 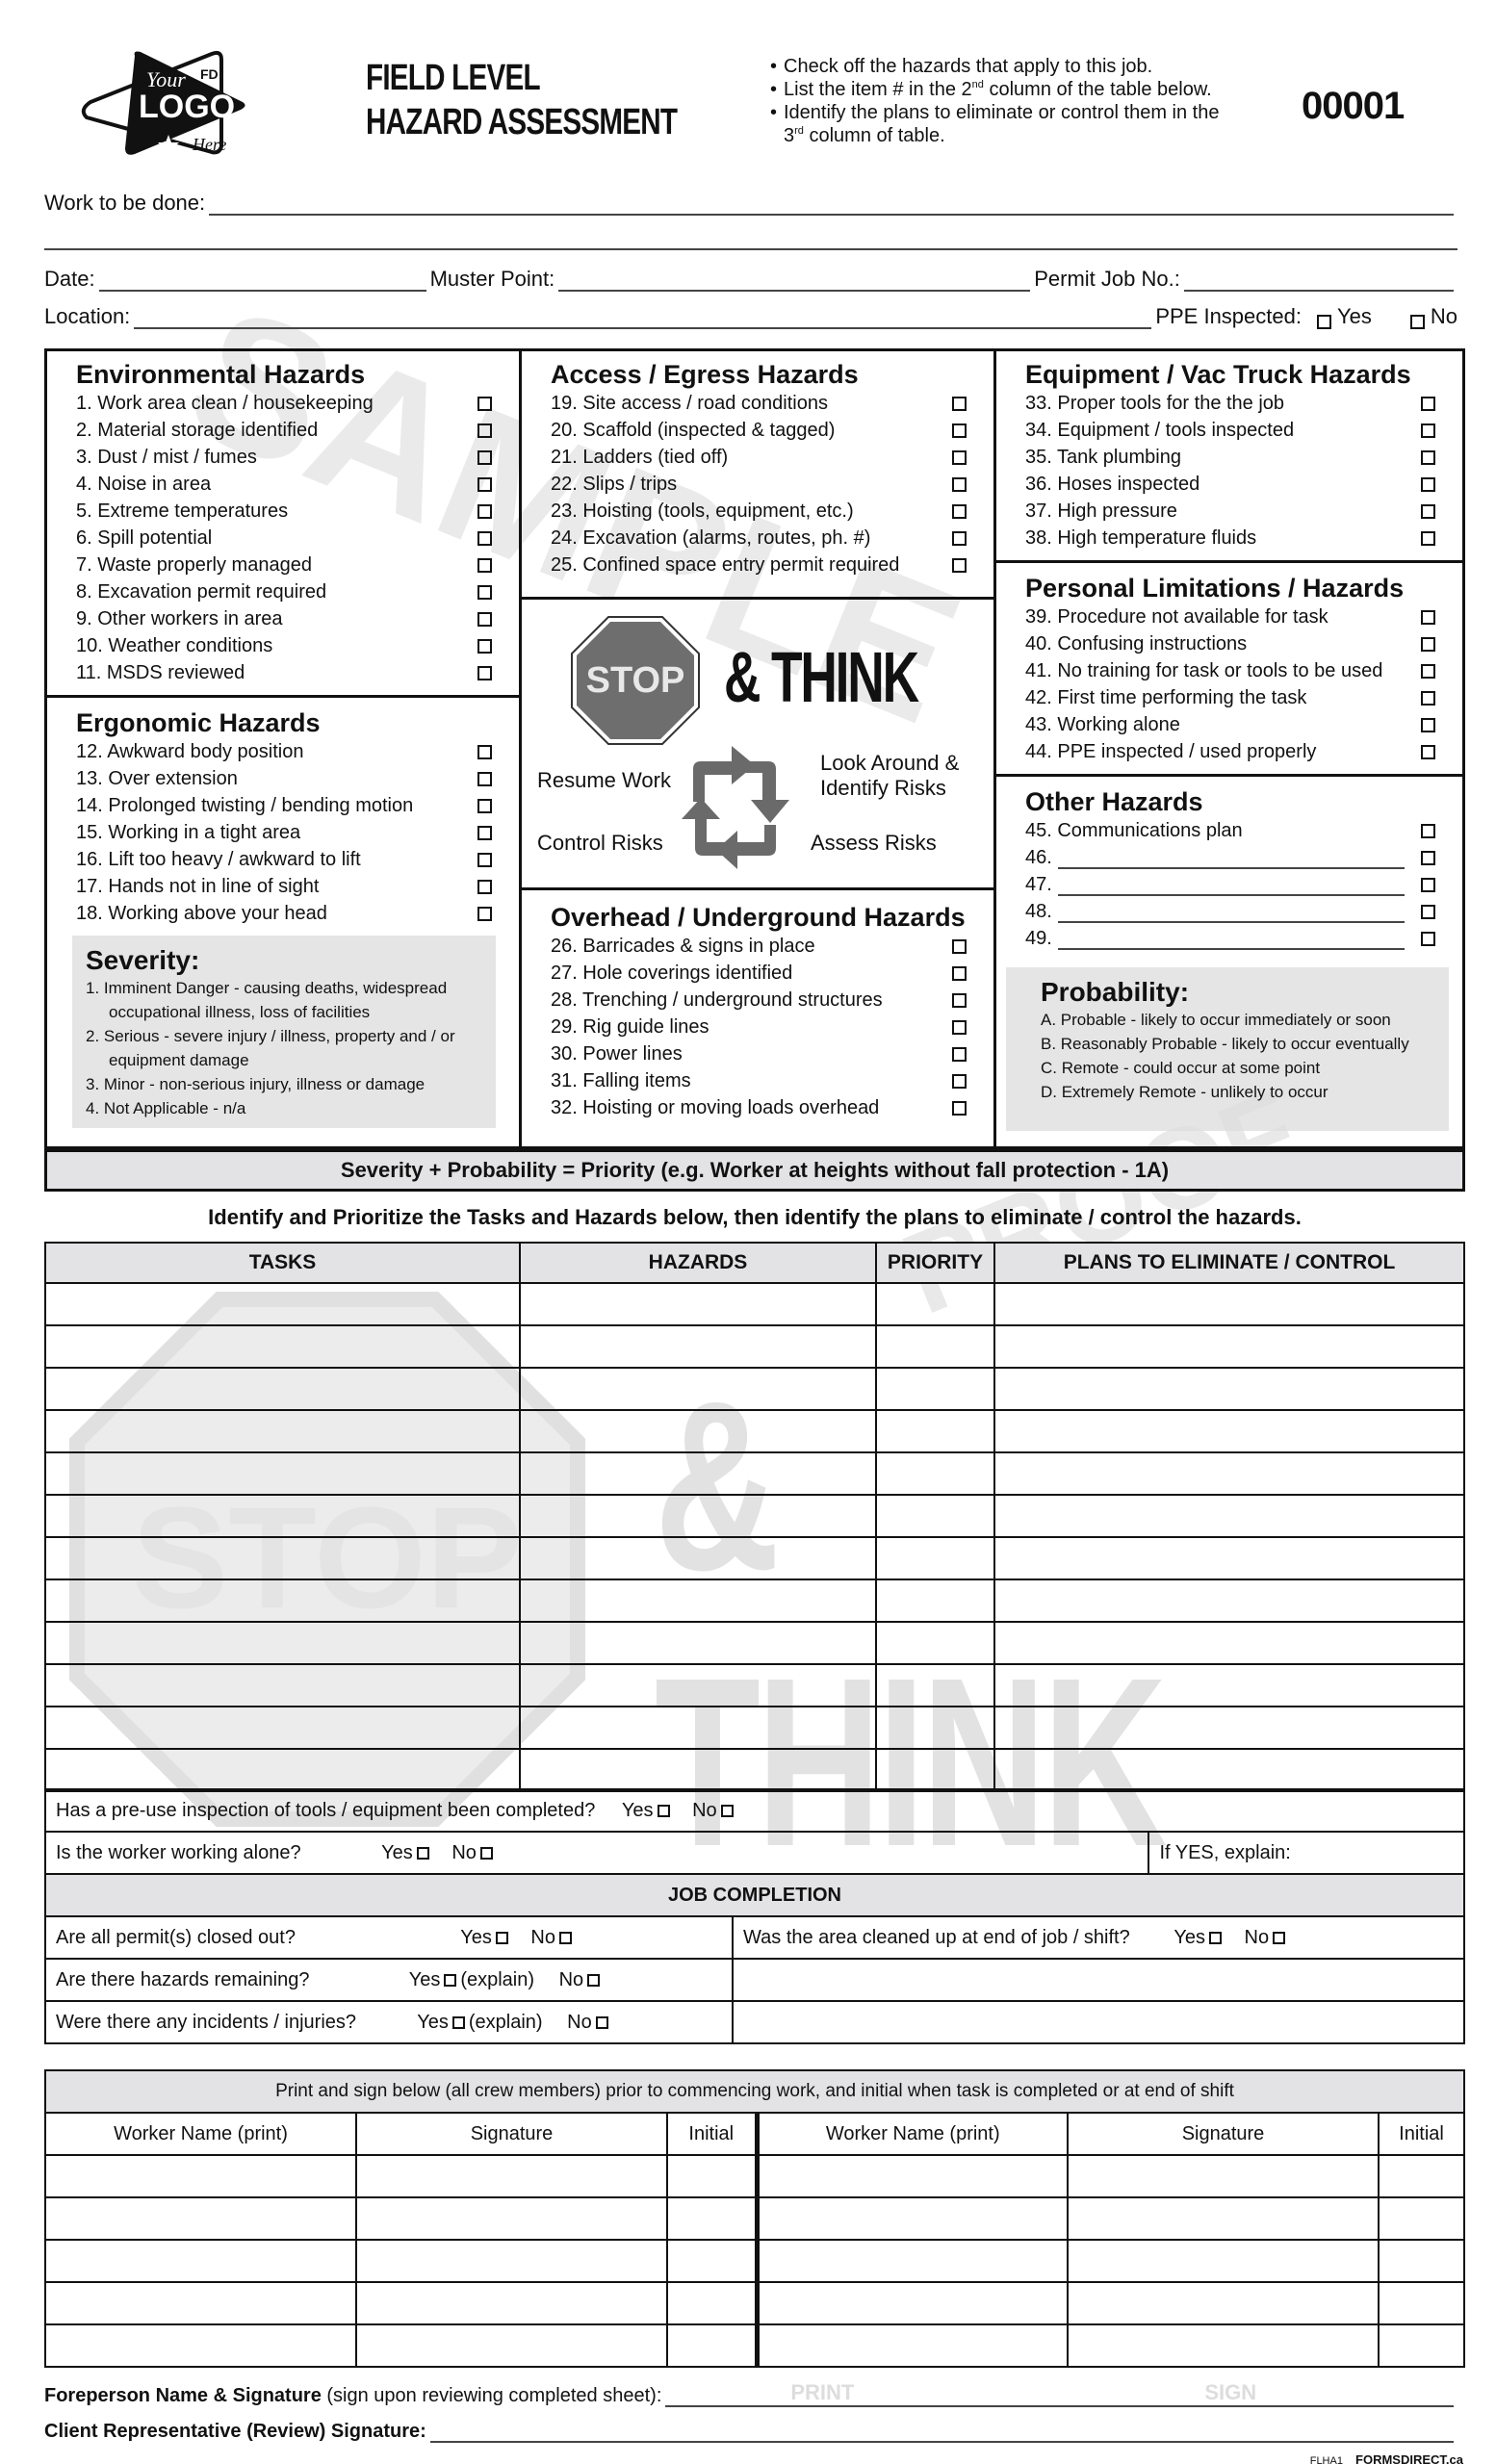 I want to click on ppe-yes-checkbox, so click(x=1323, y=322).